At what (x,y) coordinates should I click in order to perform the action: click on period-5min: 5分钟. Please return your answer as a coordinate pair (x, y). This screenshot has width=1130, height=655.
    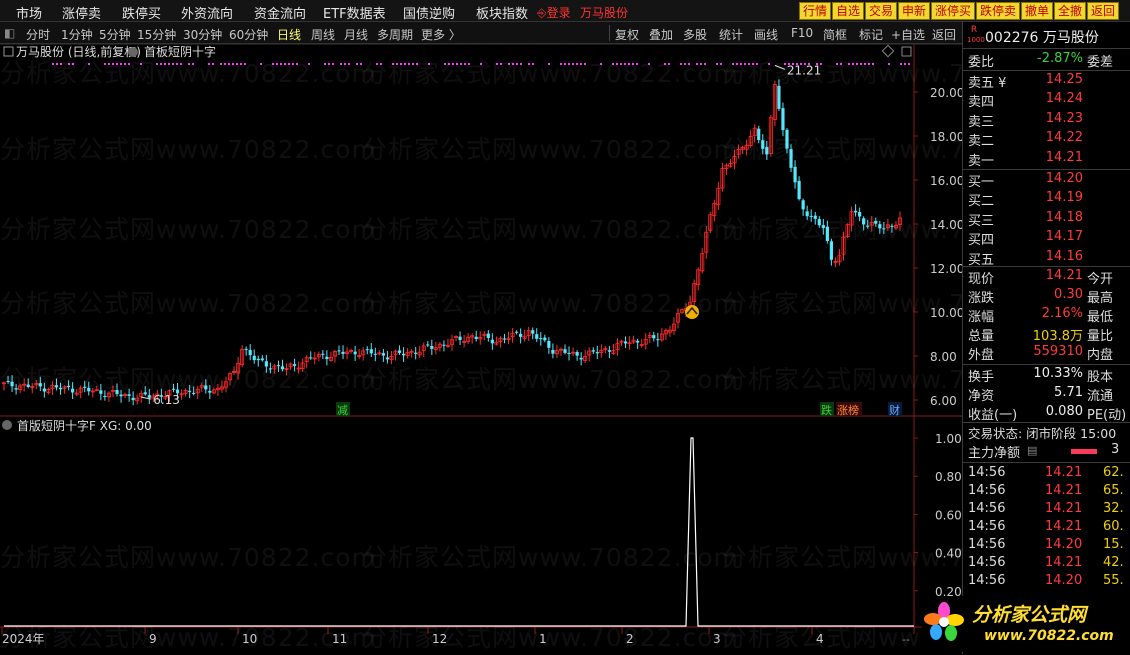
    Looking at the image, I should click on (115, 34).